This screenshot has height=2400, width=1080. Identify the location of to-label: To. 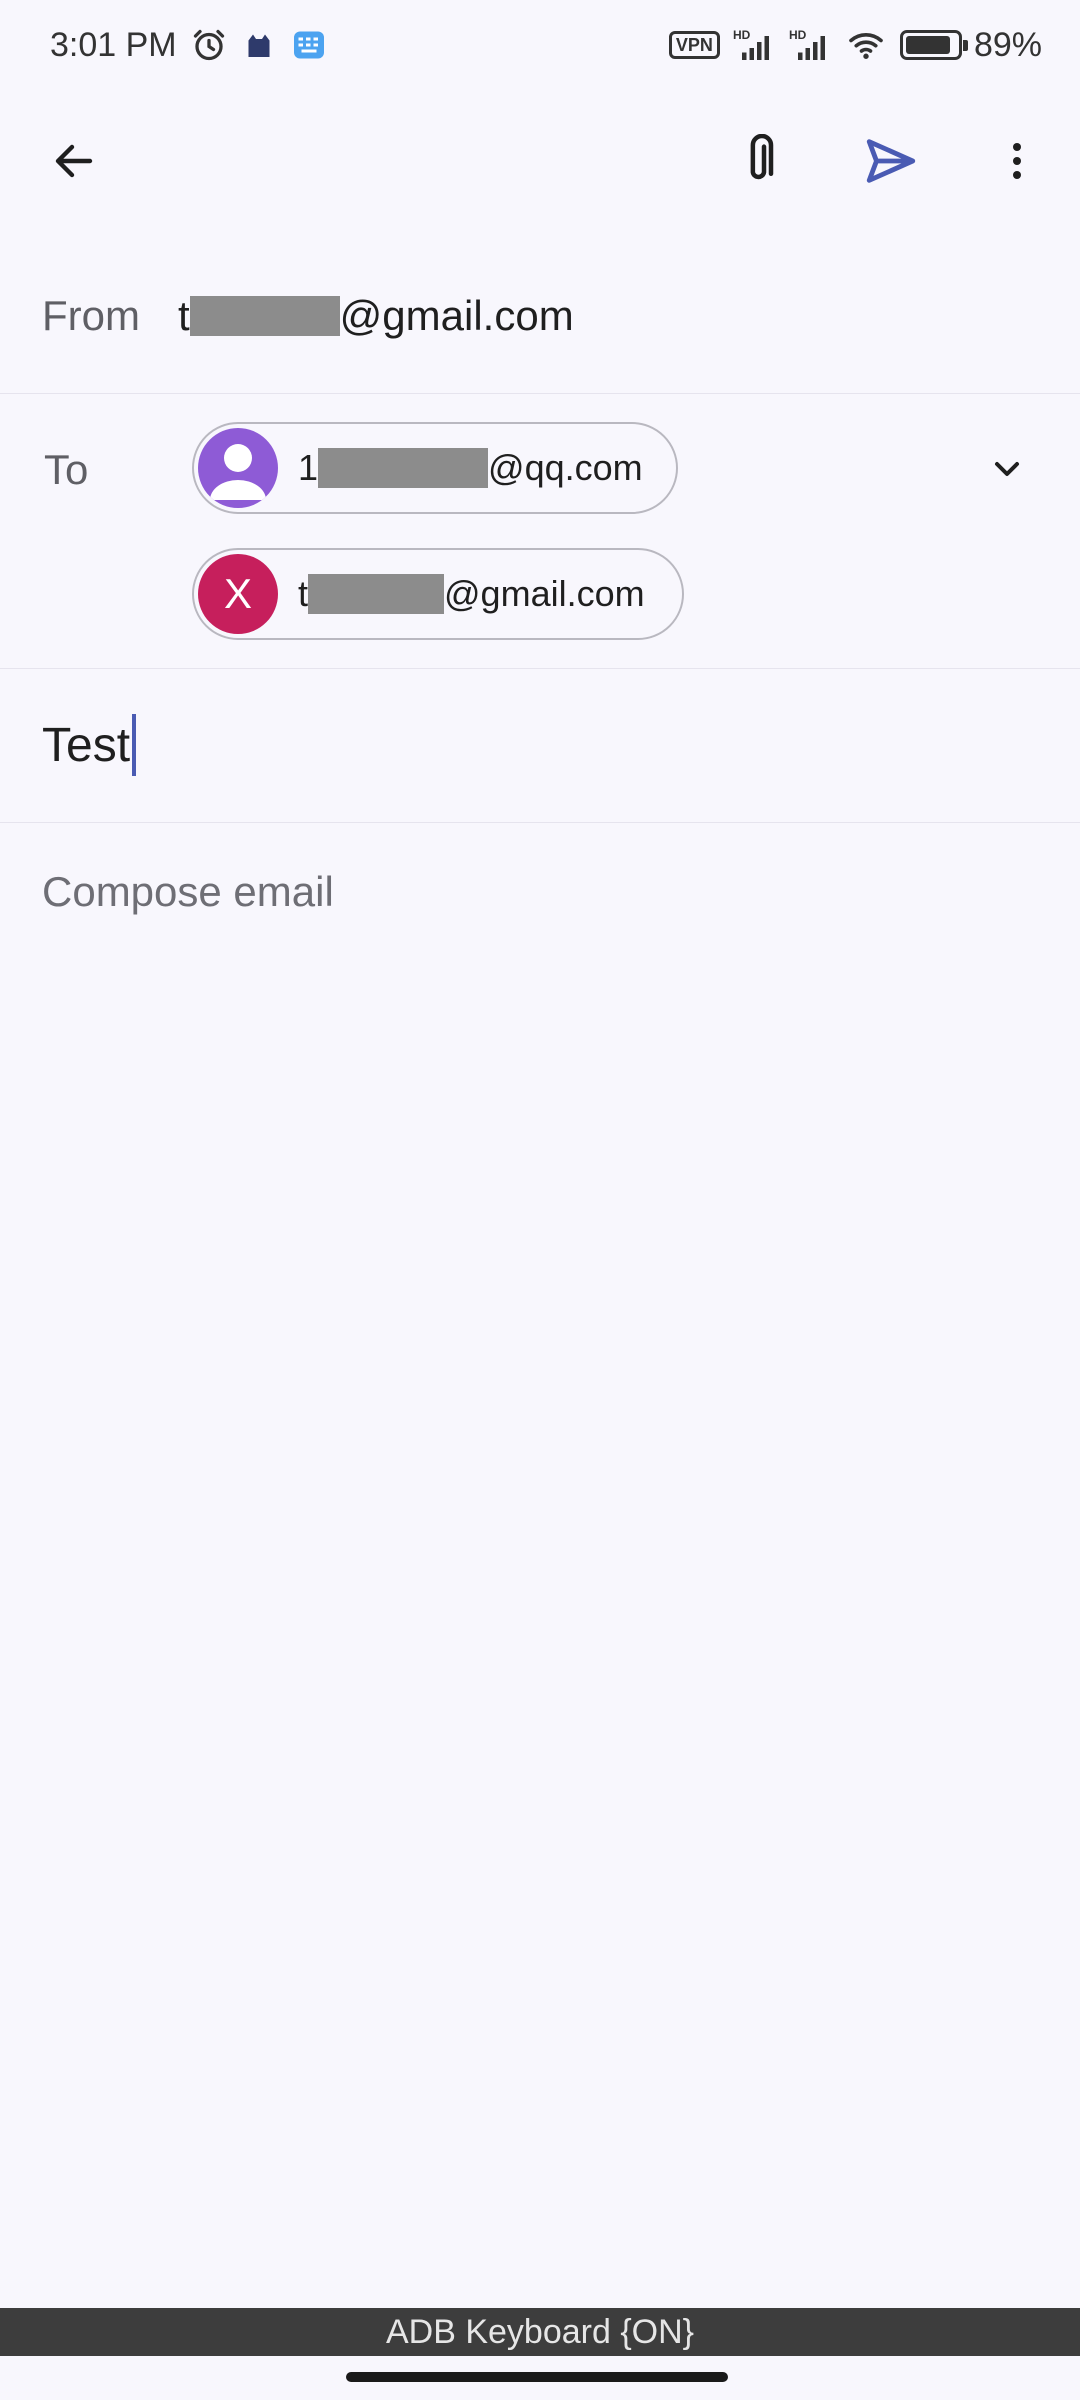
(66, 470).